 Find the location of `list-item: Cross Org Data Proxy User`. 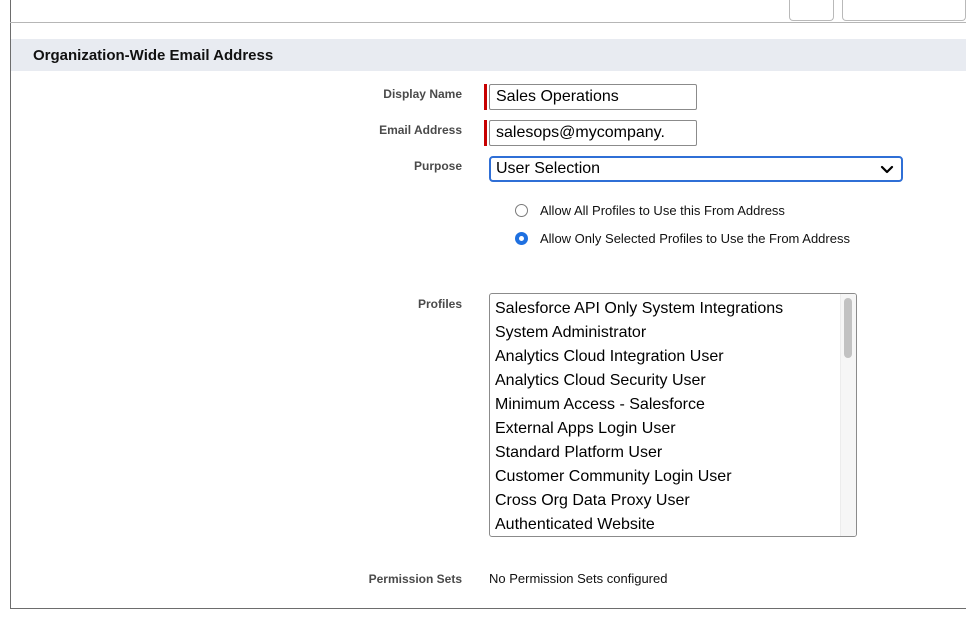

list-item: Cross Org Data Proxy User is located at coordinates (675, 501).